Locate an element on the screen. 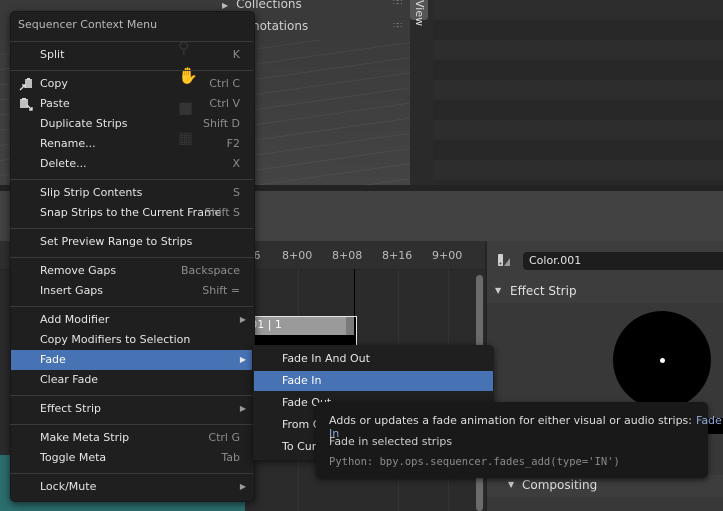  menu-item-make-meta-strip: Make Meta Strip Ctrl G is located at coordinates (131, 438).